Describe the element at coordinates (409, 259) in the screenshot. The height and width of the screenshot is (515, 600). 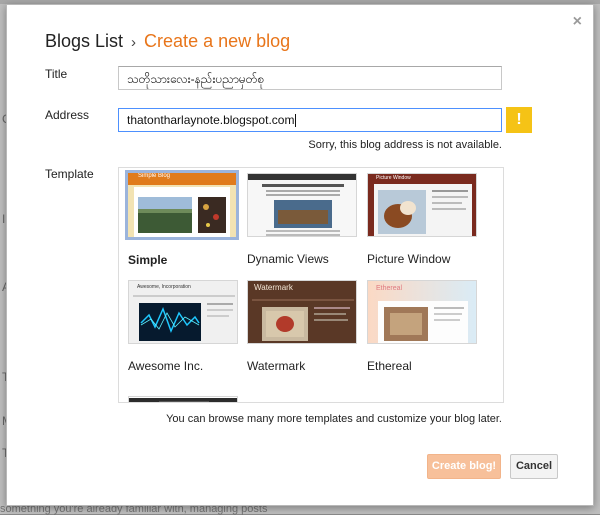
I see `template-name: Picture Window` at that location.